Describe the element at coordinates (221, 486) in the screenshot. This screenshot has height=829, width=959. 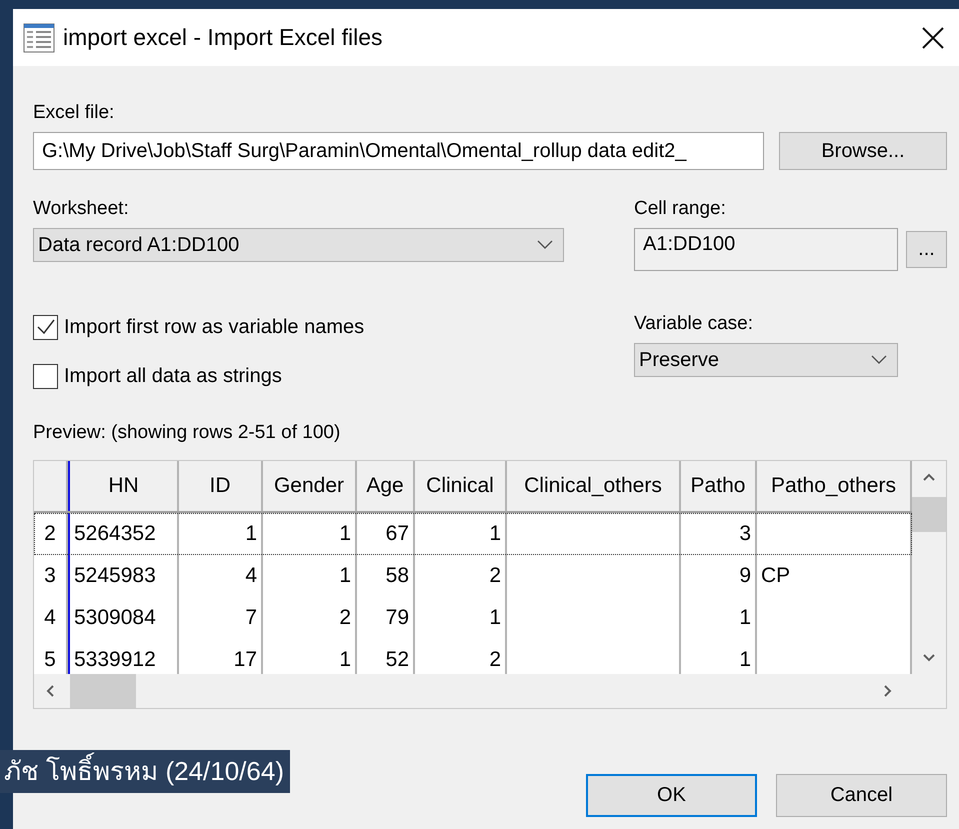
I see `column-header: ID` at that location.